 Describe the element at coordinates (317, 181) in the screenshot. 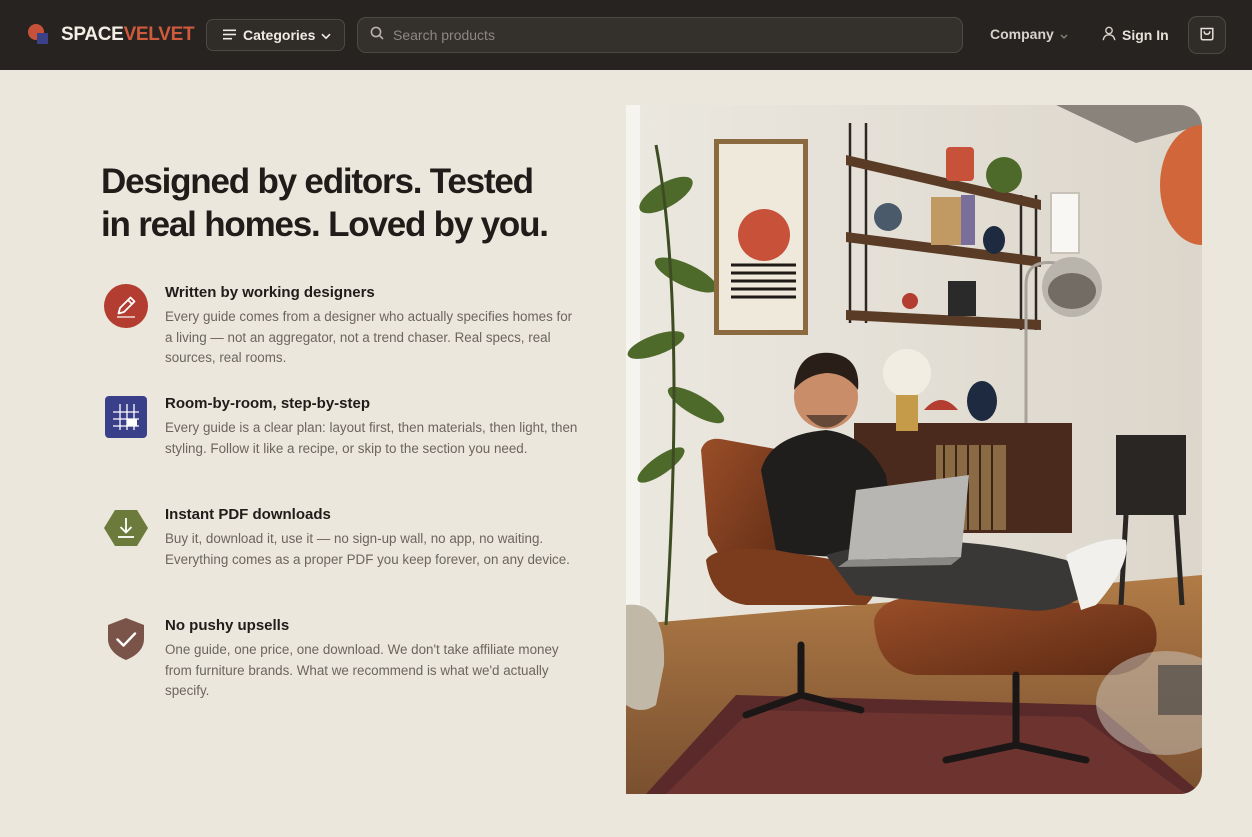

I see `hero-headline-line1: Designed by editors. Tested` at that location.